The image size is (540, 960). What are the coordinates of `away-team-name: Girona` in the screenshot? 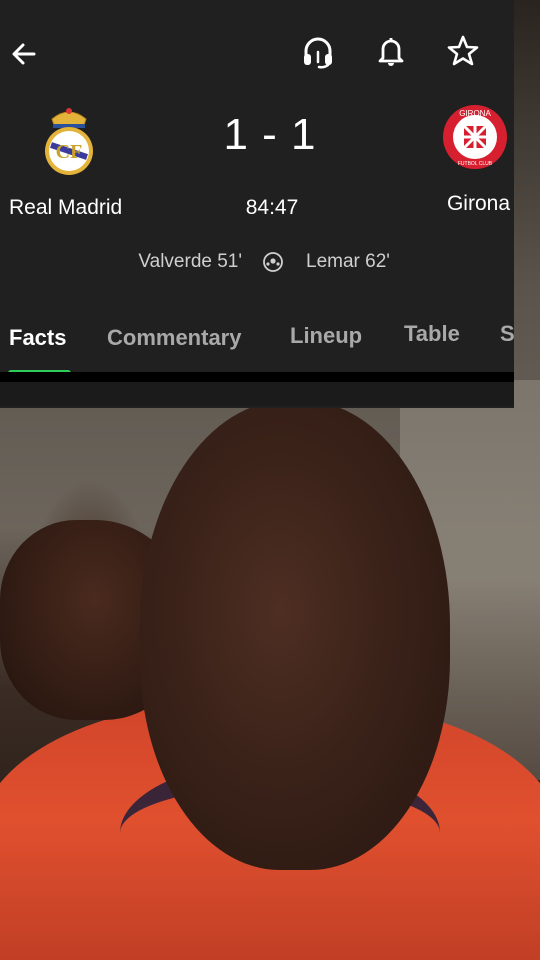 It's located at (445, 204).